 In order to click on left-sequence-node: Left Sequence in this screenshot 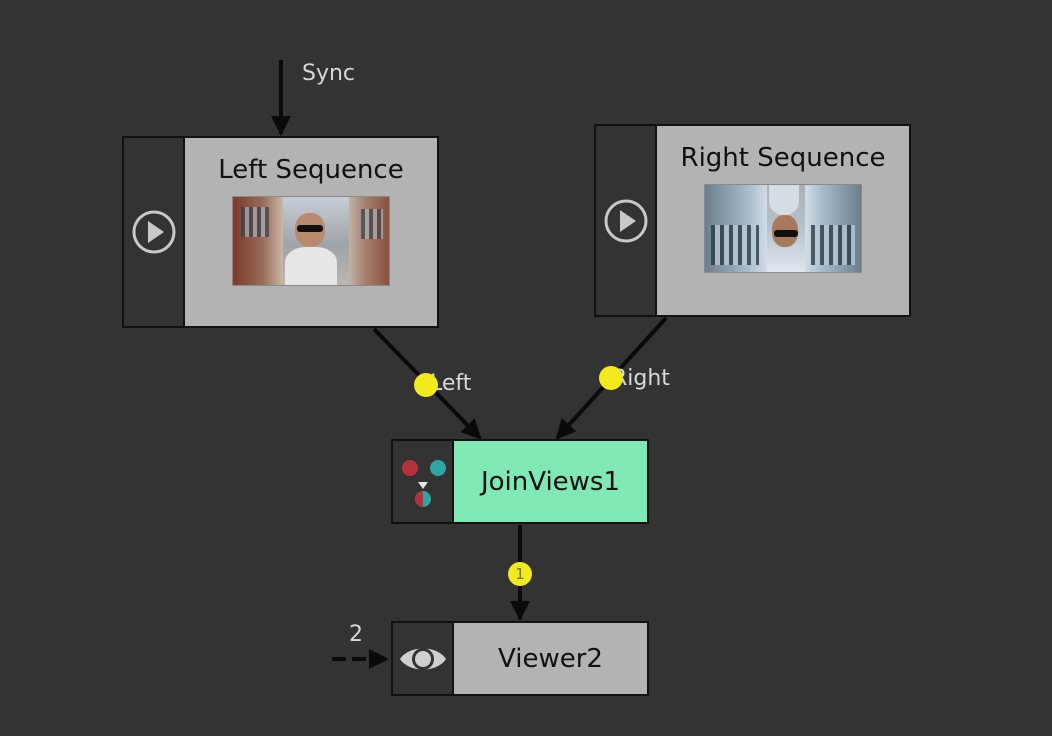, I will do `click(280, 232)`.